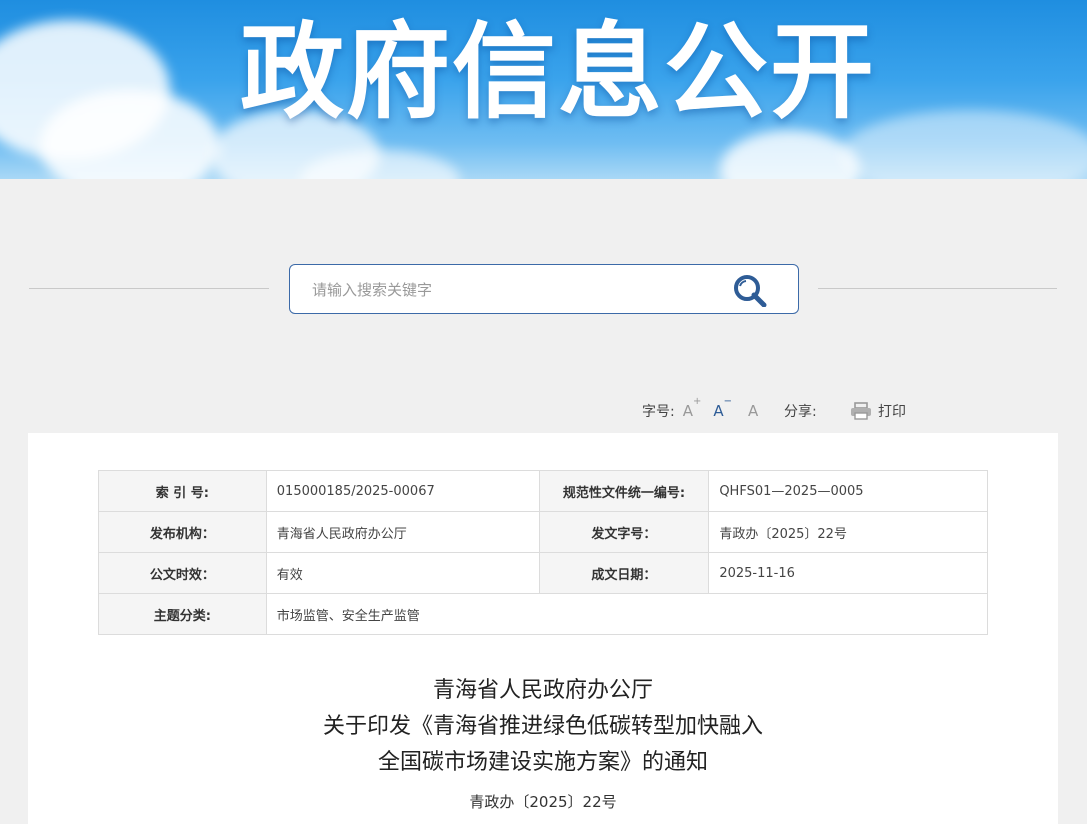 The width and height of the screenshot is (1087, 824). I want to click on written-date-value: 2025-11-16, so click(848, 573).